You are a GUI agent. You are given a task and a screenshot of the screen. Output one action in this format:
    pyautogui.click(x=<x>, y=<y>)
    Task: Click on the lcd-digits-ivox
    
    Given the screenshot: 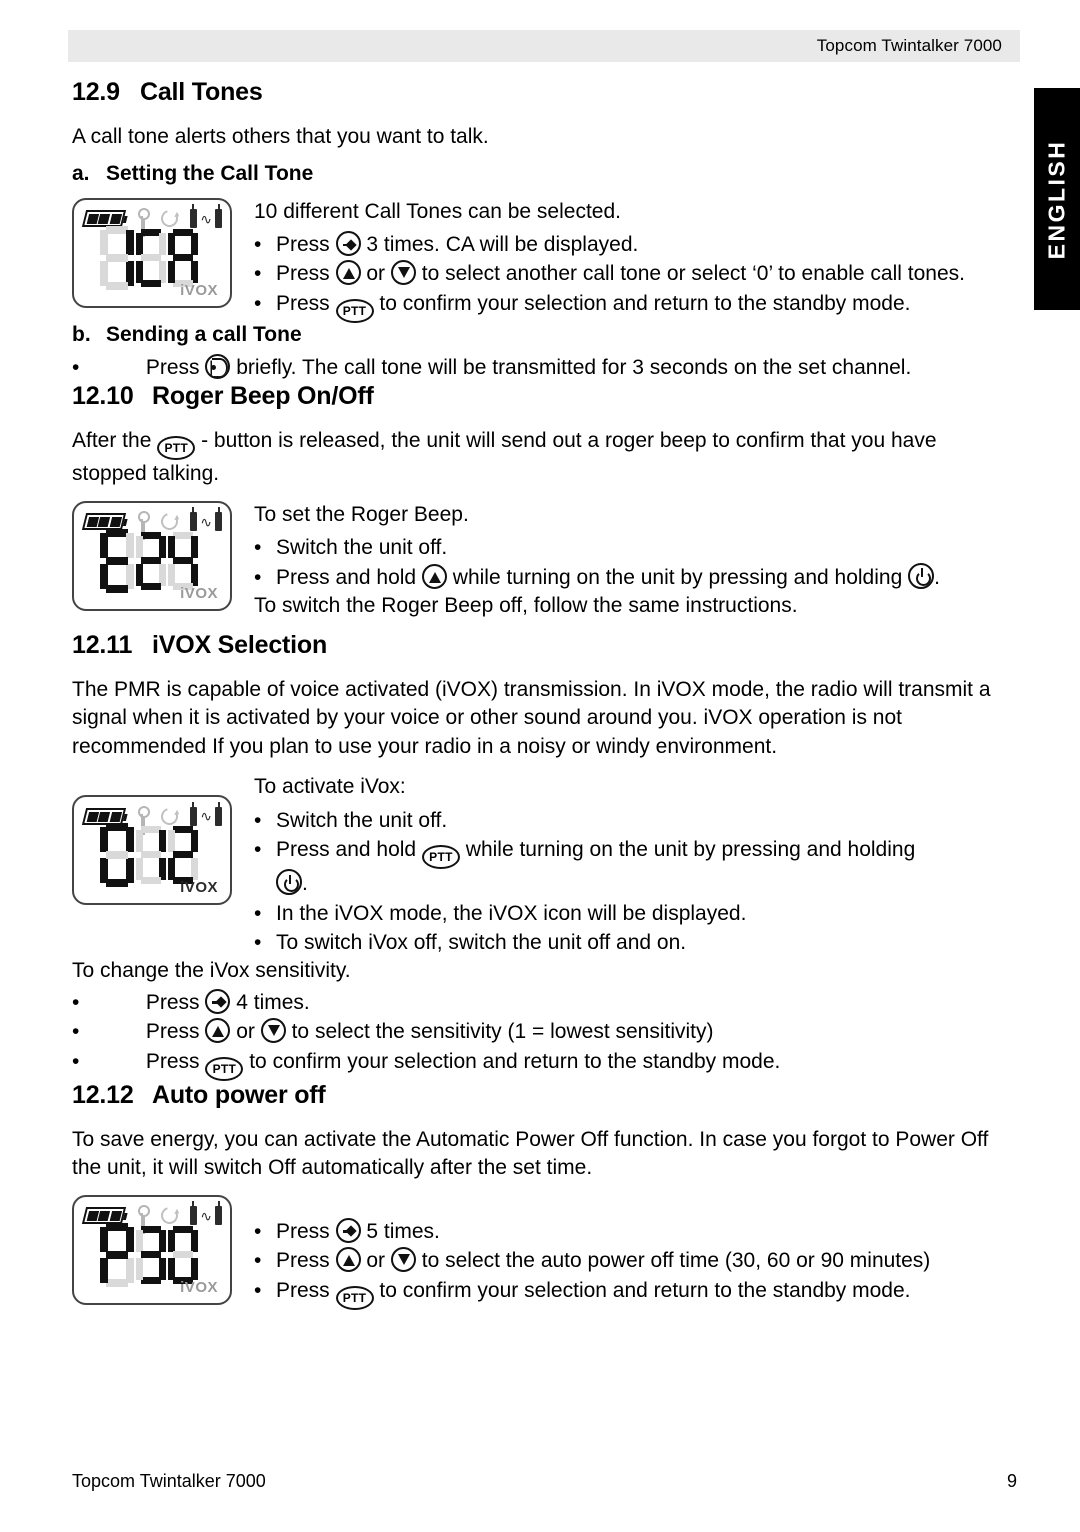 What is the action you would take?
    pyautogui.click(x=149, y=855)
    